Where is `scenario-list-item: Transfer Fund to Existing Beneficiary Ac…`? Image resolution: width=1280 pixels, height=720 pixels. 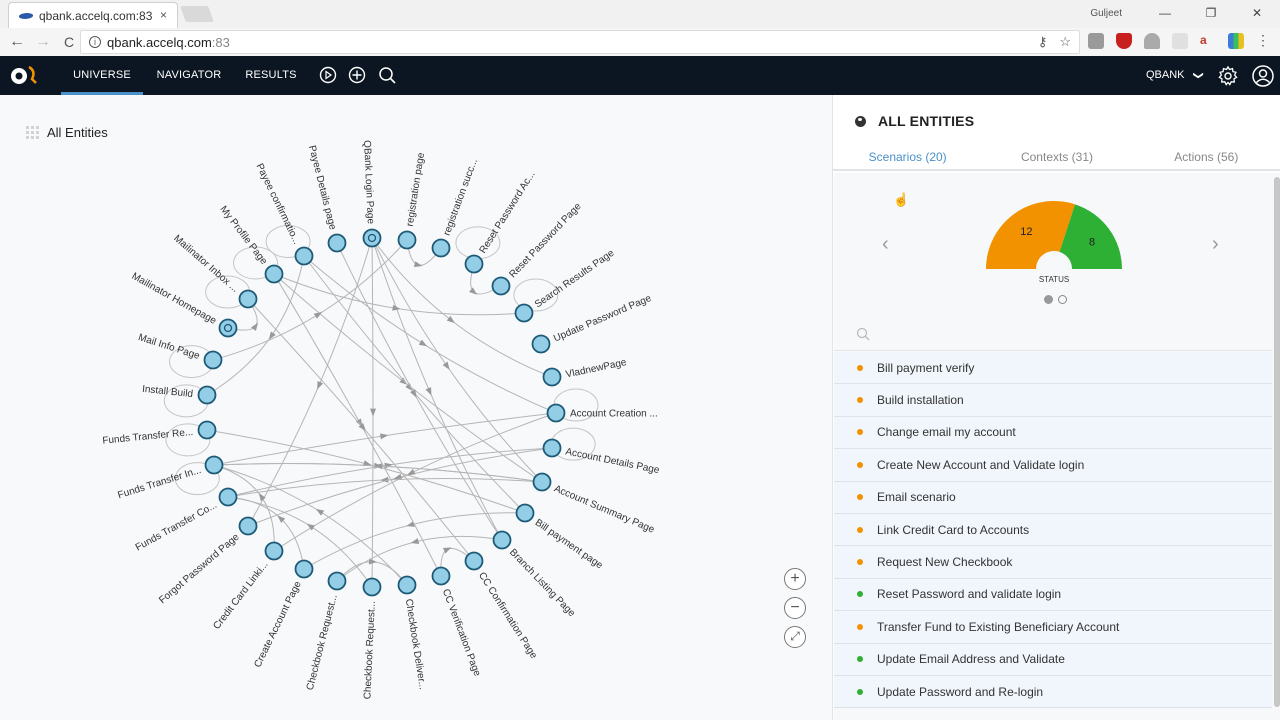
scenario-list-item: Transfer Fund to Existing Beneficiary Ac… is located at coordinates (1053, 627).